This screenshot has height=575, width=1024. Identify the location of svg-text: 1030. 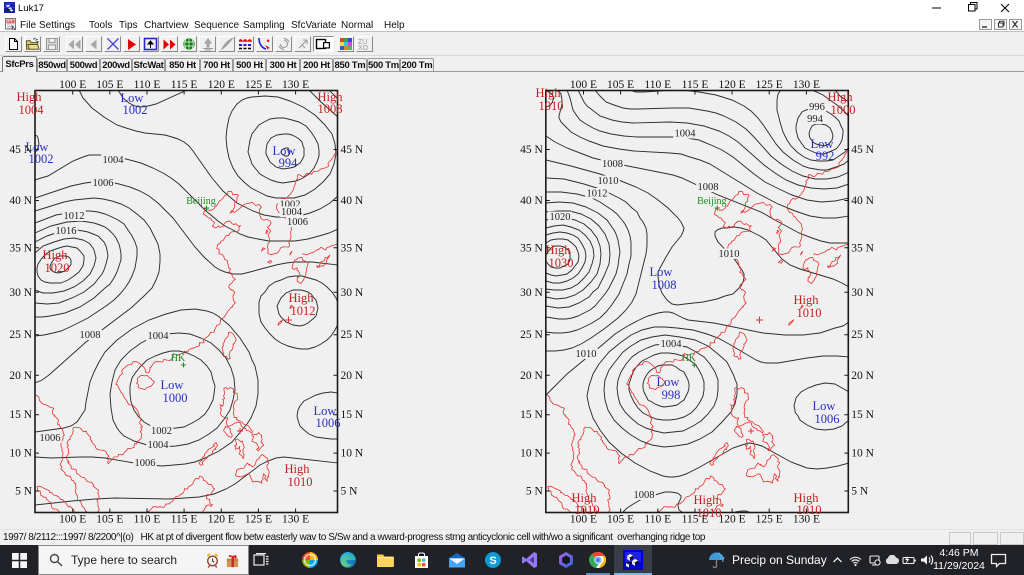
(561, 263).